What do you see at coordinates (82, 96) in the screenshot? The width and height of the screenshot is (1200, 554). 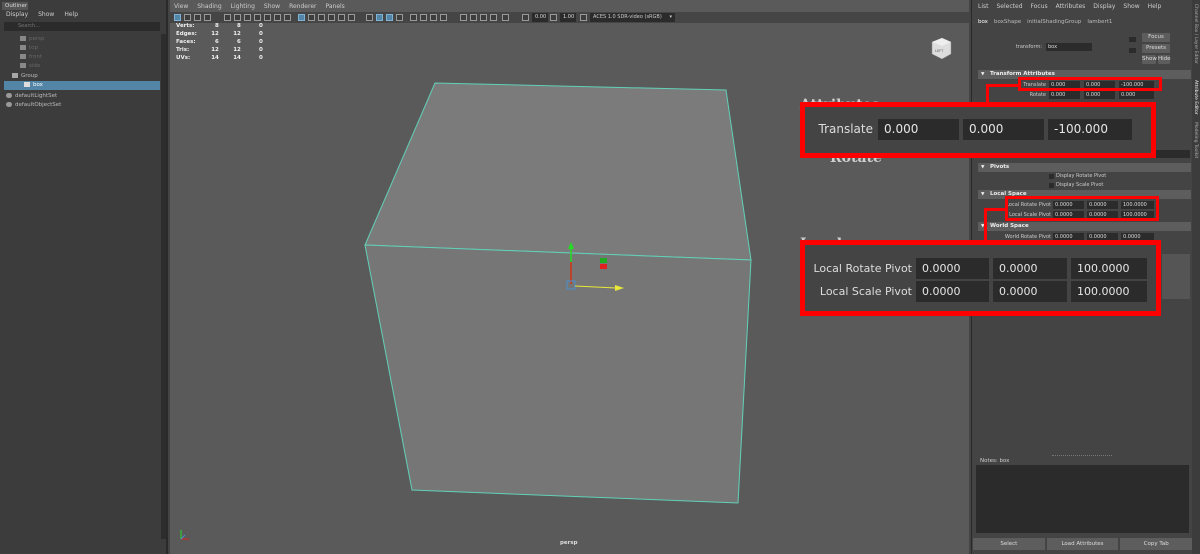 I see `outliner-item-defaultlightset: defaultLightSet` at bounding box center [82, 96].